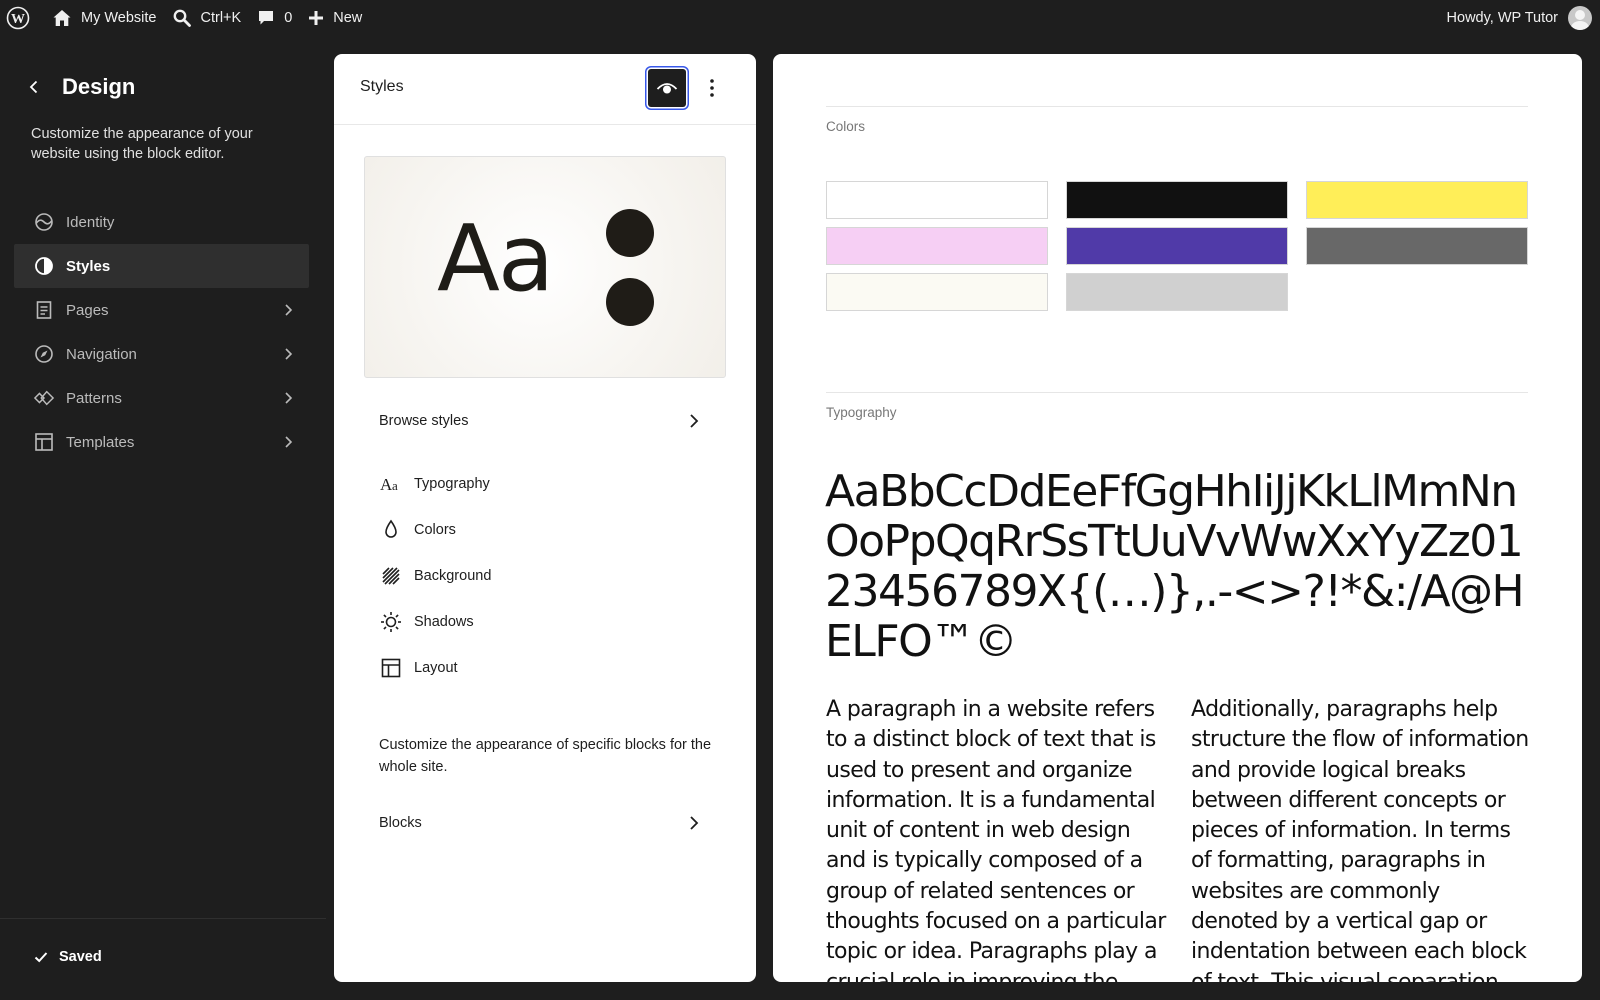 The height and width of the screenshot is (1000, 1600). Describe the element at coordinates (545, 622) in the screenshot. I see `shadows-option: Shadows` at that location.